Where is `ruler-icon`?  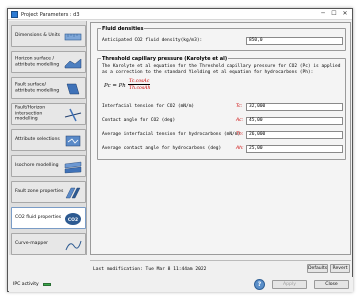
ruler-icon is located at coordinates (73, 37).